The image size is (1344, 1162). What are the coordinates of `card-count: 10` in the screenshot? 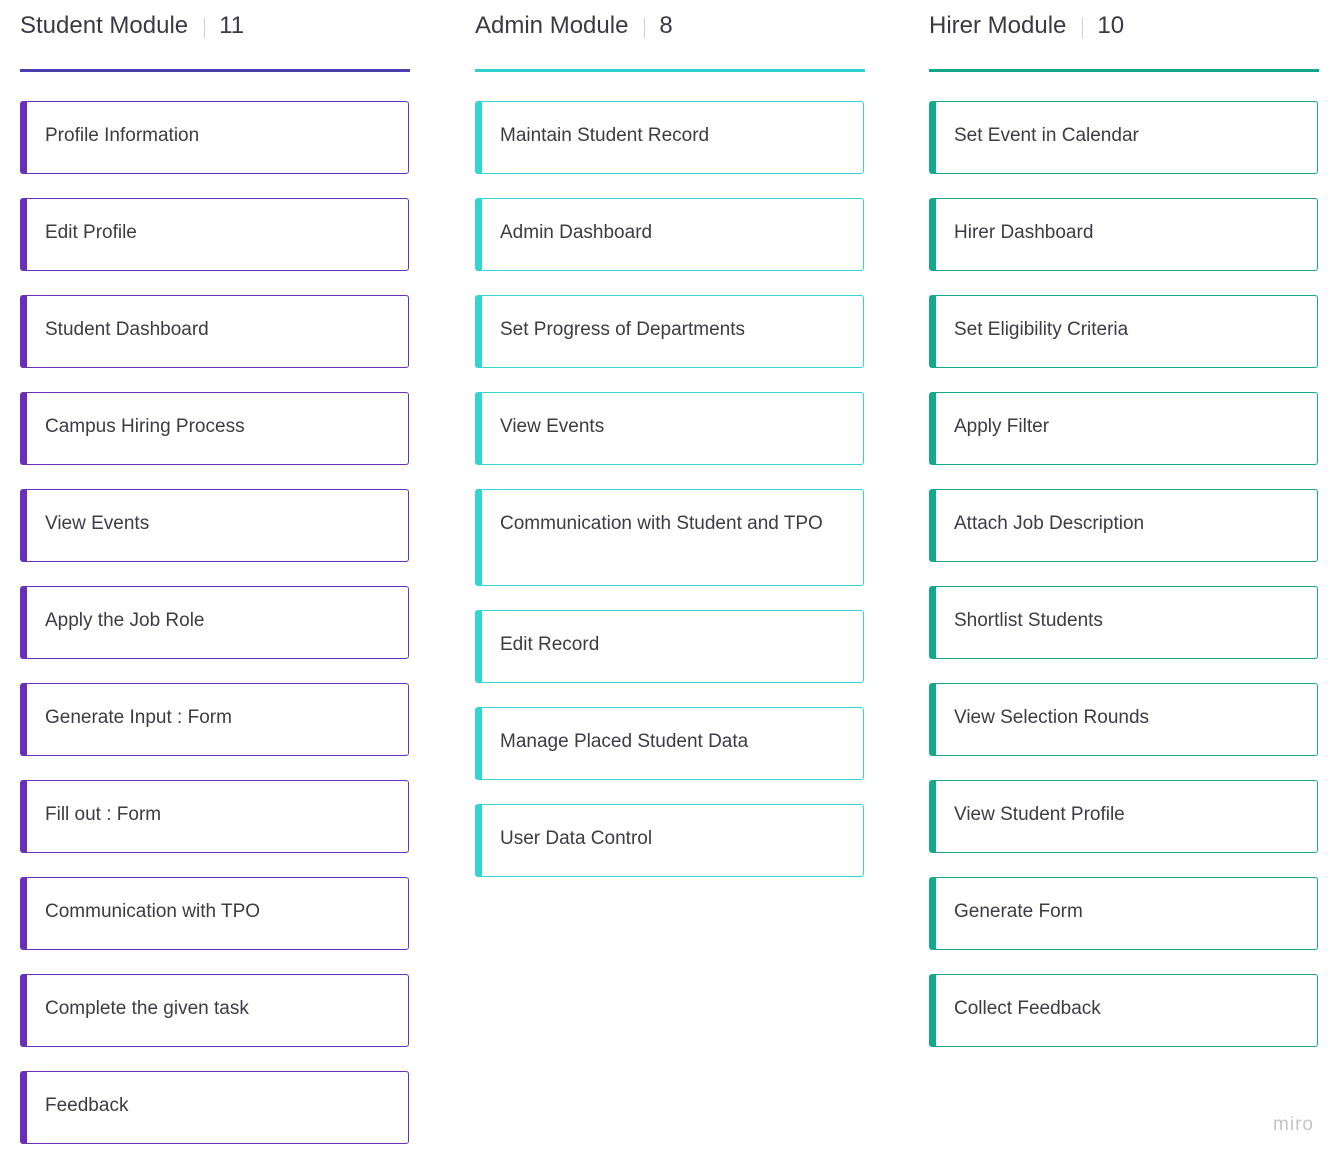 It's located at (1111, 25).